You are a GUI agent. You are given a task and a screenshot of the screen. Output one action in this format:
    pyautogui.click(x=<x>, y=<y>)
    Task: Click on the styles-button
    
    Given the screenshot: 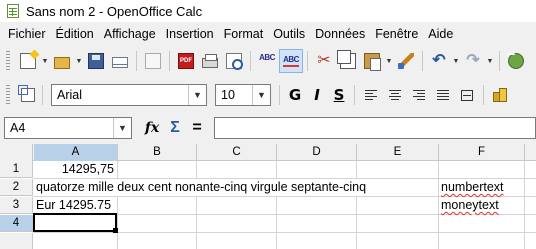 What is the action you would take?
    pyautogui.click(x=28, y=95)
    